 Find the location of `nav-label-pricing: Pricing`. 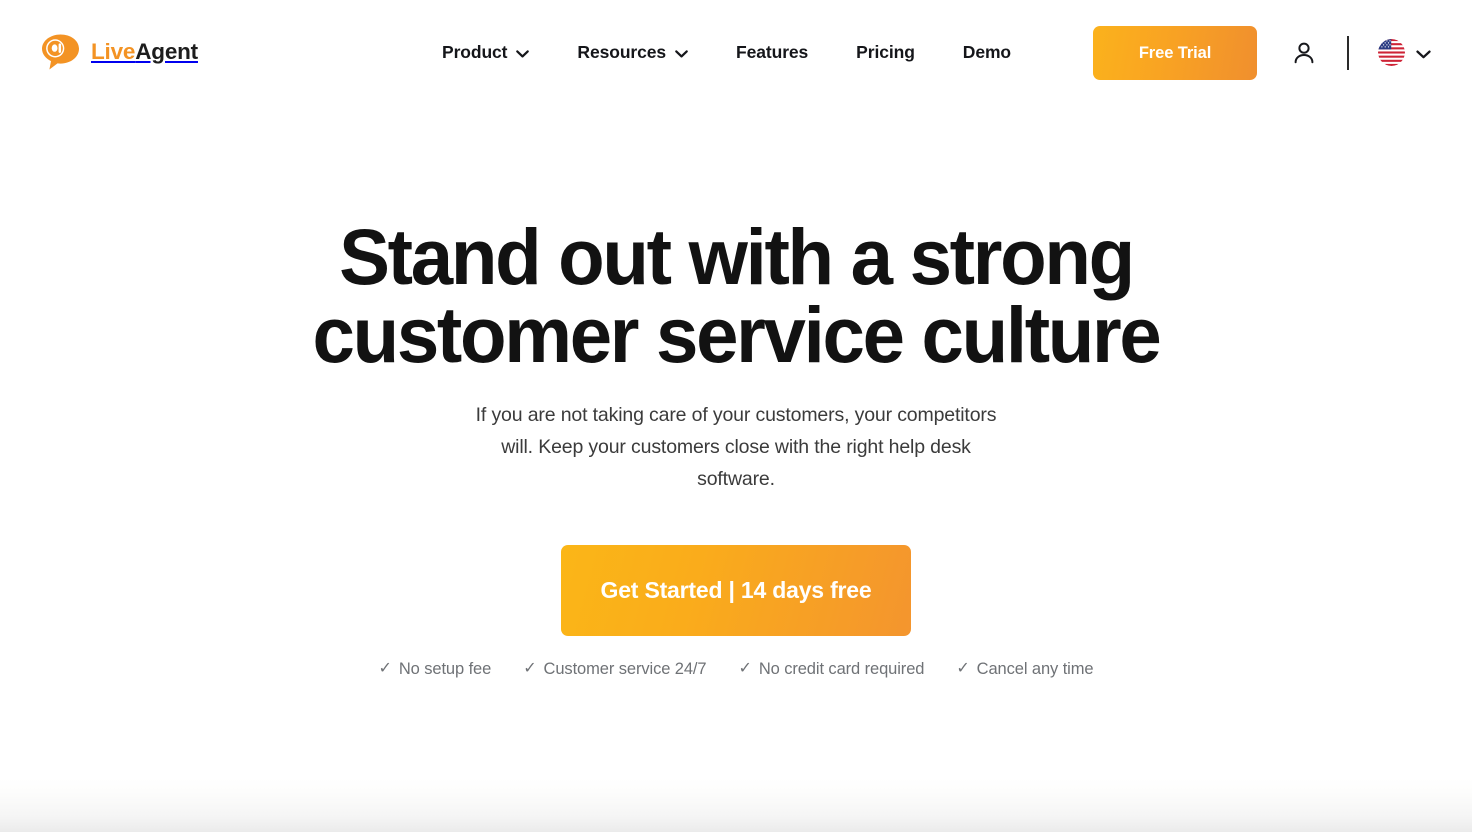

nav-label-pricing: Pricing is located at coordinates (885, 52).